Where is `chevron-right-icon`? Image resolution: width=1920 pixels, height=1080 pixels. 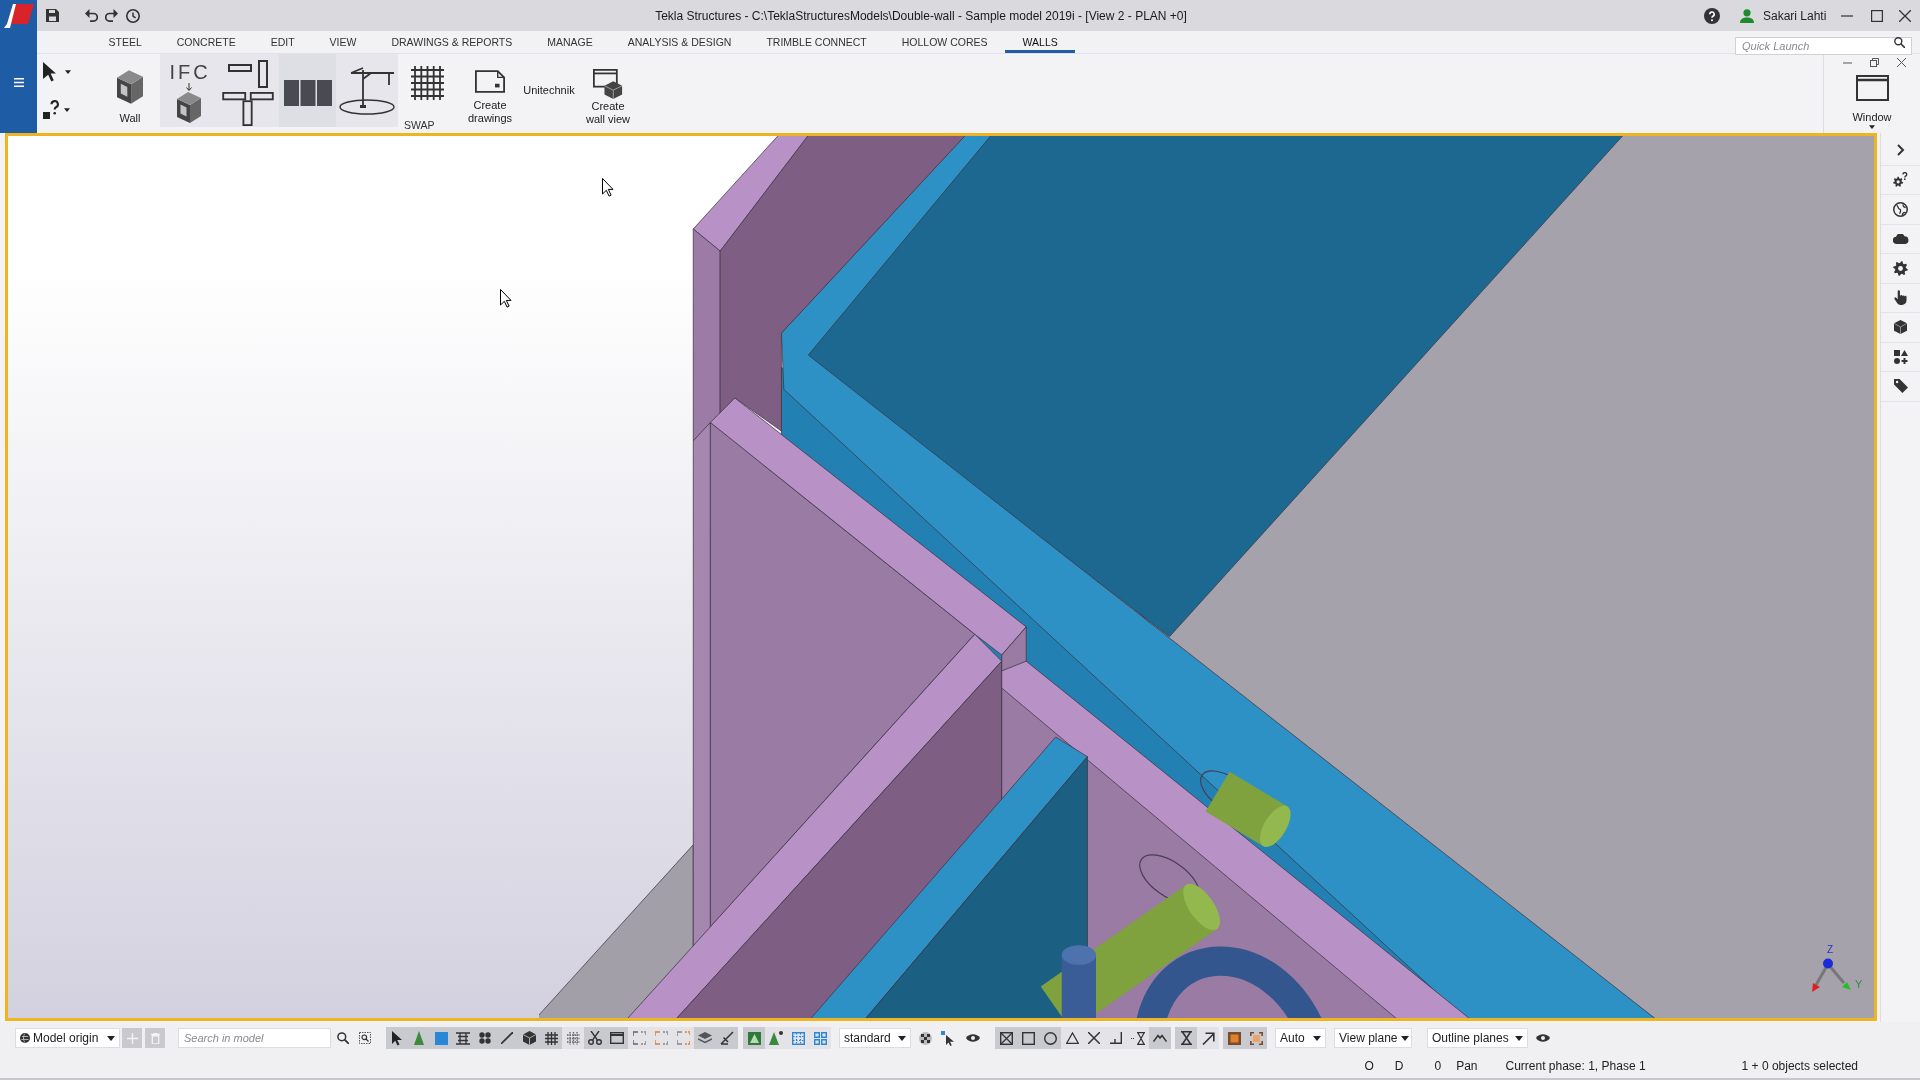
chevron-right-icon is located at coordinates (1900, 150).